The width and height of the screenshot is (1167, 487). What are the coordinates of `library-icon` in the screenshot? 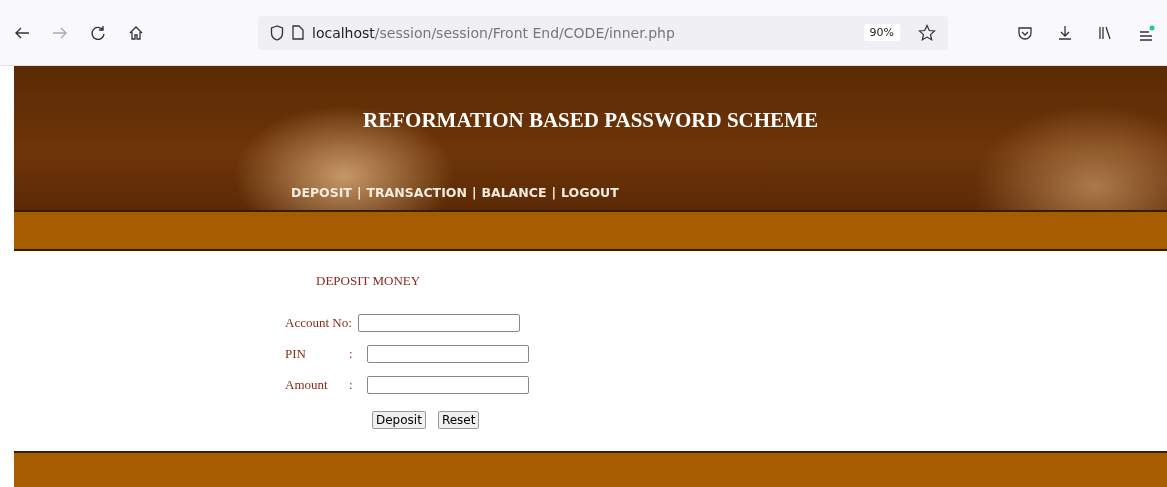 It's located at (1105, 32).